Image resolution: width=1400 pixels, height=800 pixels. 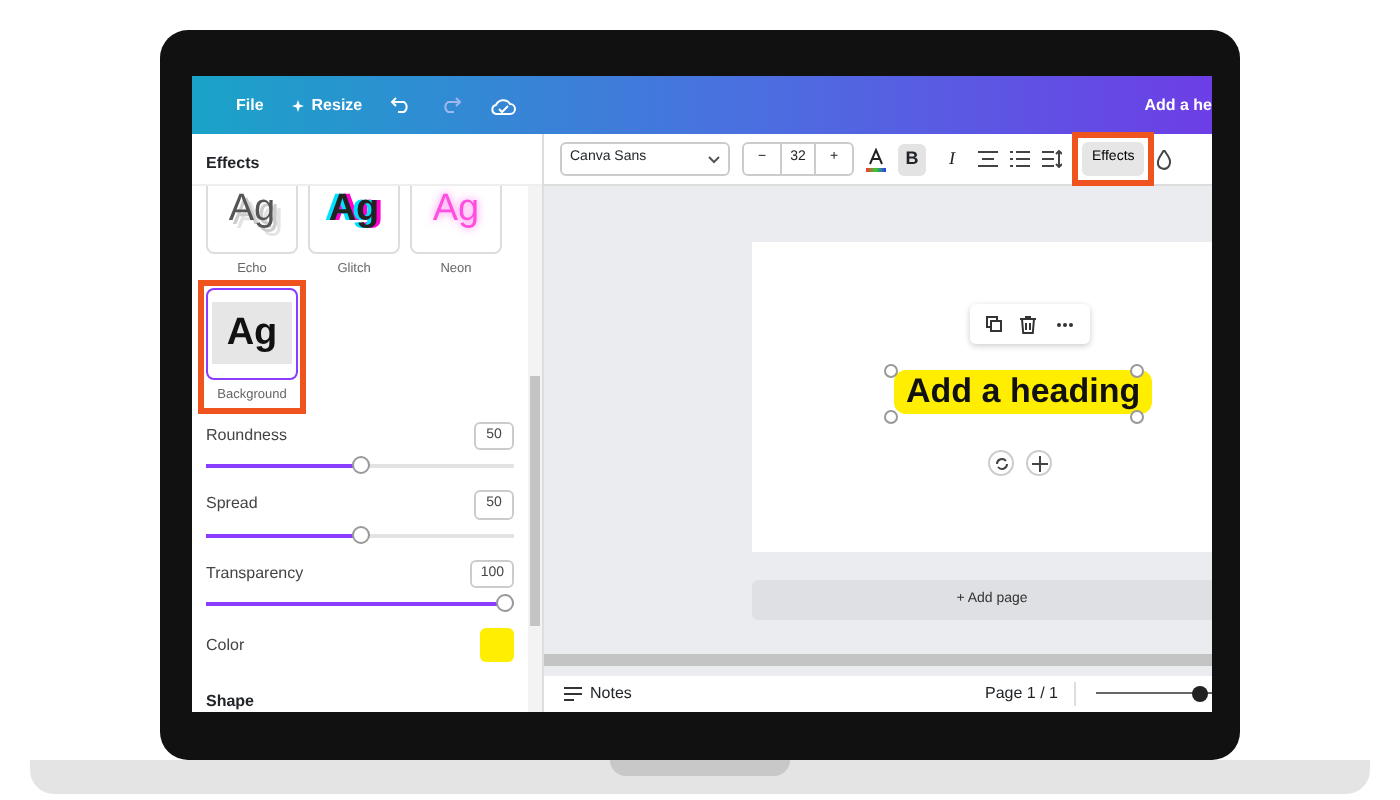 What do you see at coordinates (1028, 324) in the screenshot?
I see `trash-icon` at bounding box center [1028, 324].